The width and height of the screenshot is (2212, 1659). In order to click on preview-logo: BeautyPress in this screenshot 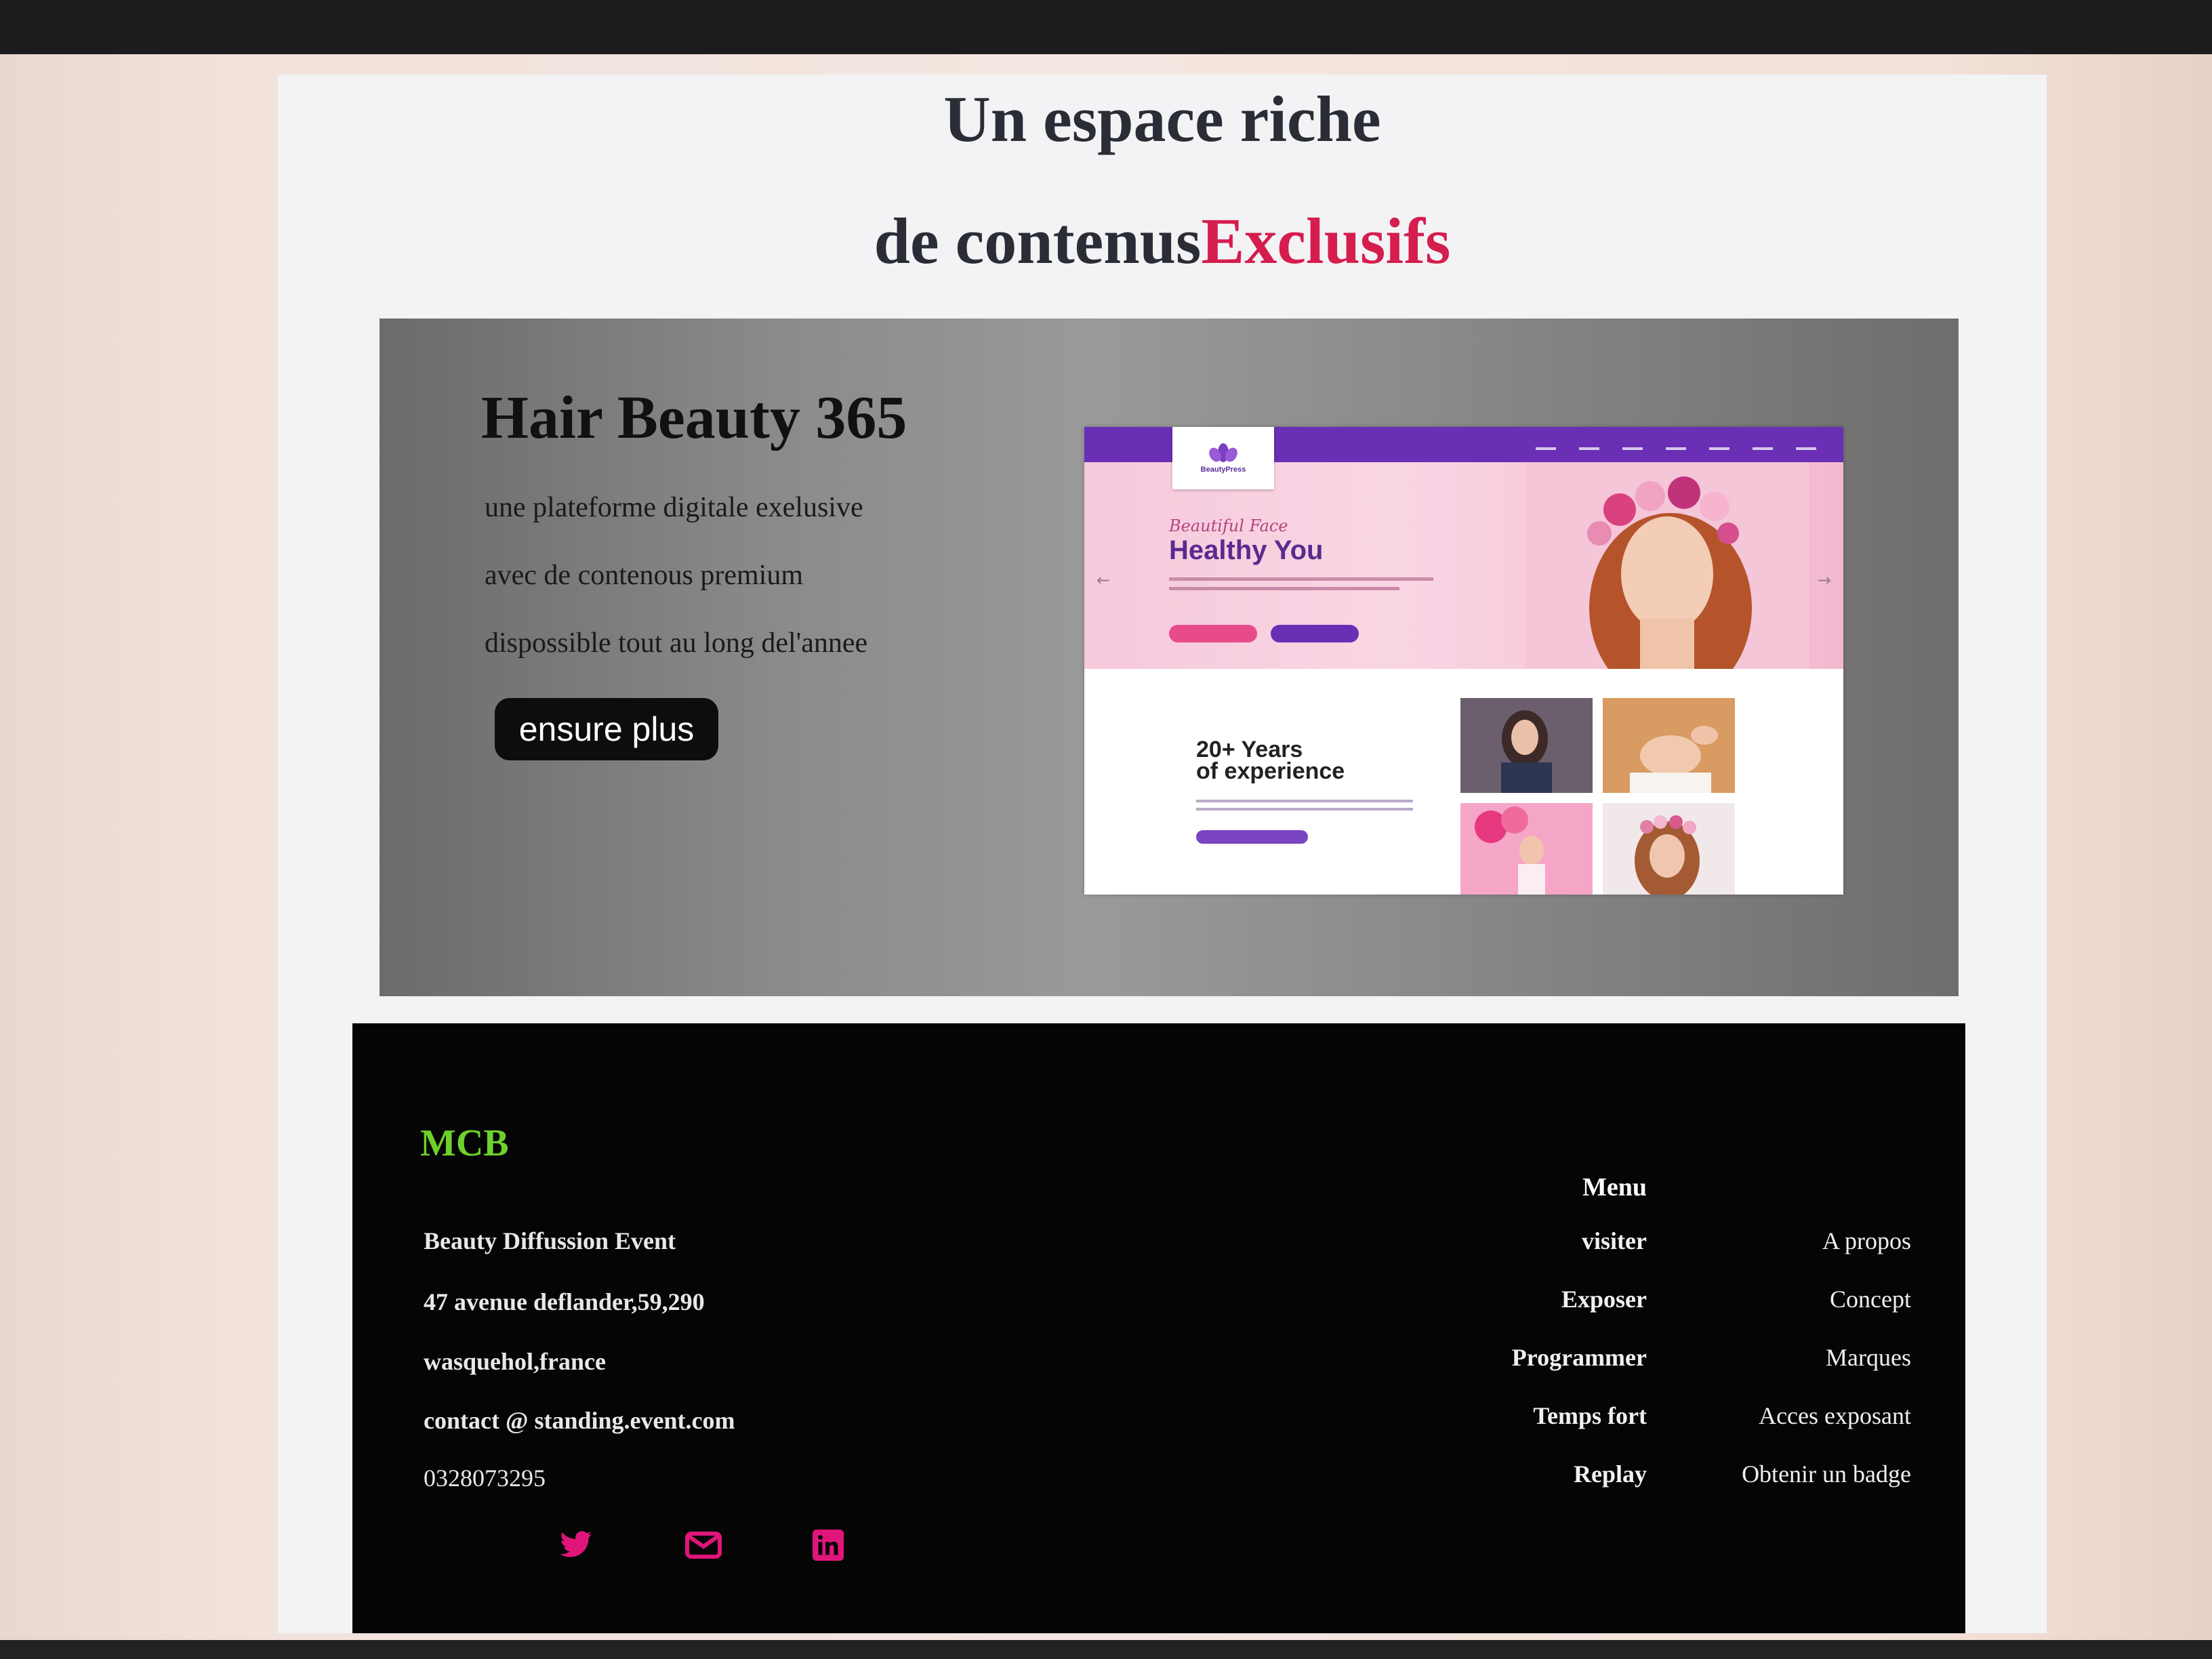, I will do `click(1223, 458)`.